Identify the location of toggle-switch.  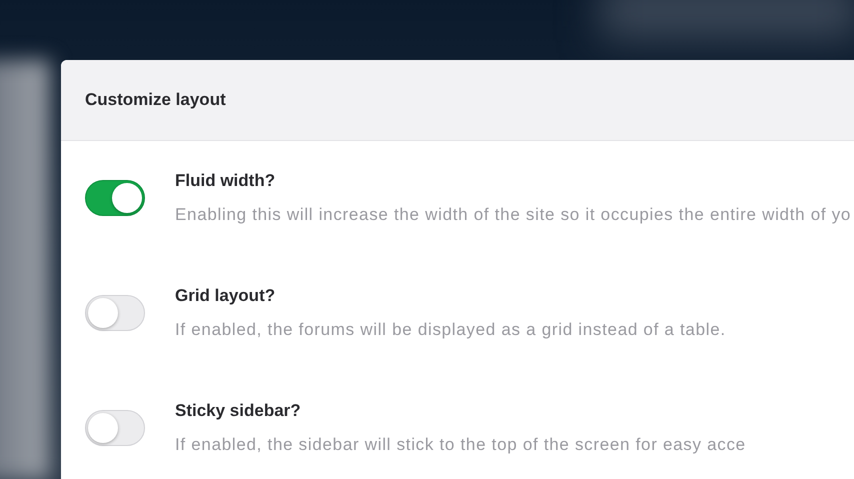
(115, 198).